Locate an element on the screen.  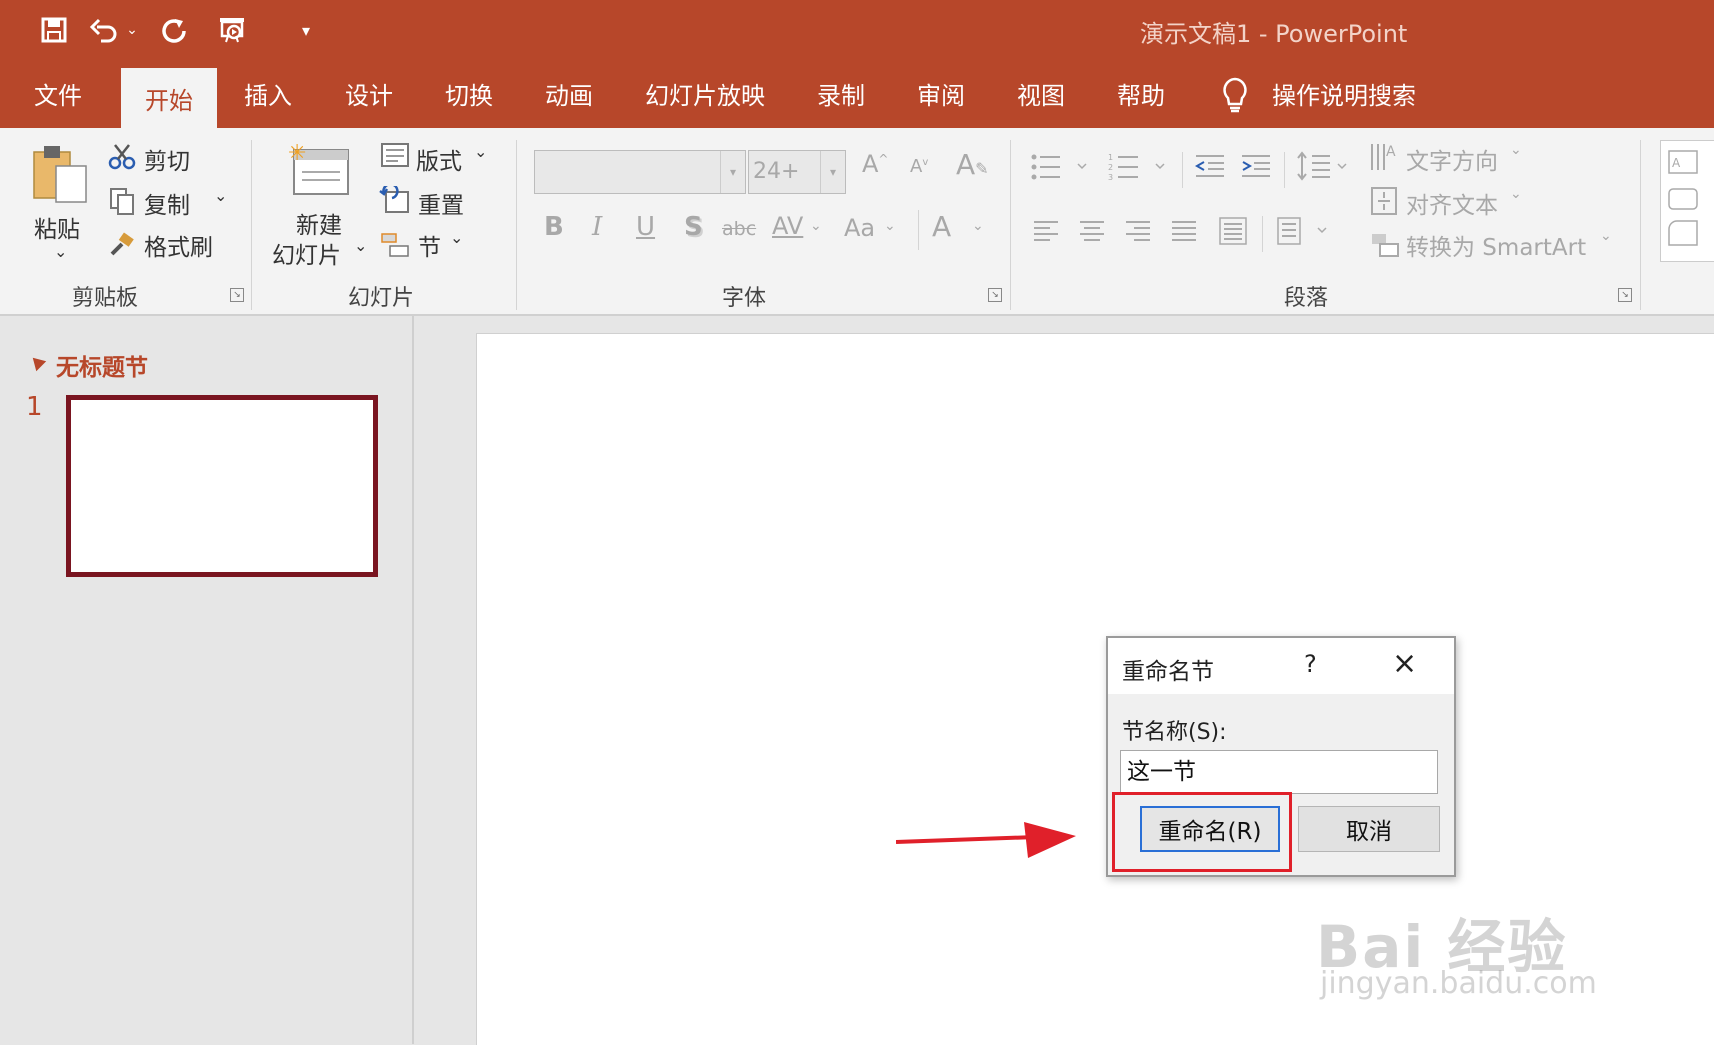
new-slide-dropdown-icon: ⌄ is located at coordinates (360, 245).